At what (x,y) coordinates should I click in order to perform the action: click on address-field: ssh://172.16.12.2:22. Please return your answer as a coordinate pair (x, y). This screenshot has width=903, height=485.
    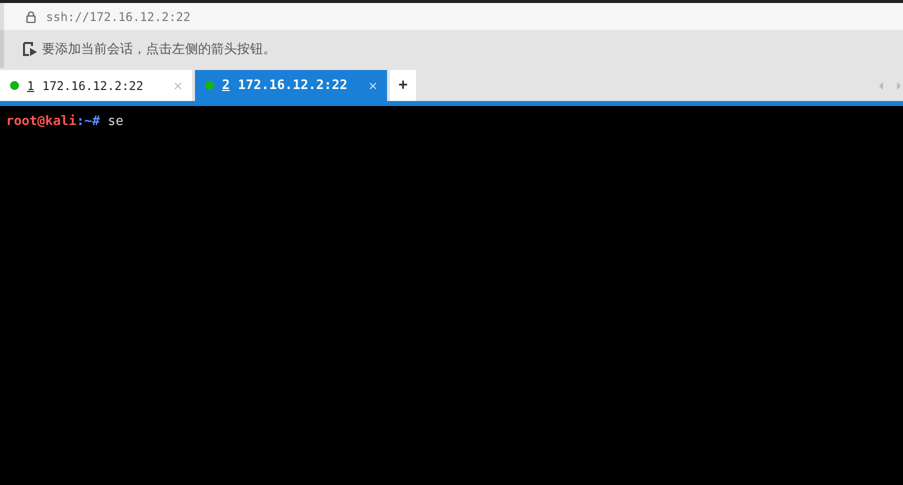
    Looking at the image, I should click on (118, 17).